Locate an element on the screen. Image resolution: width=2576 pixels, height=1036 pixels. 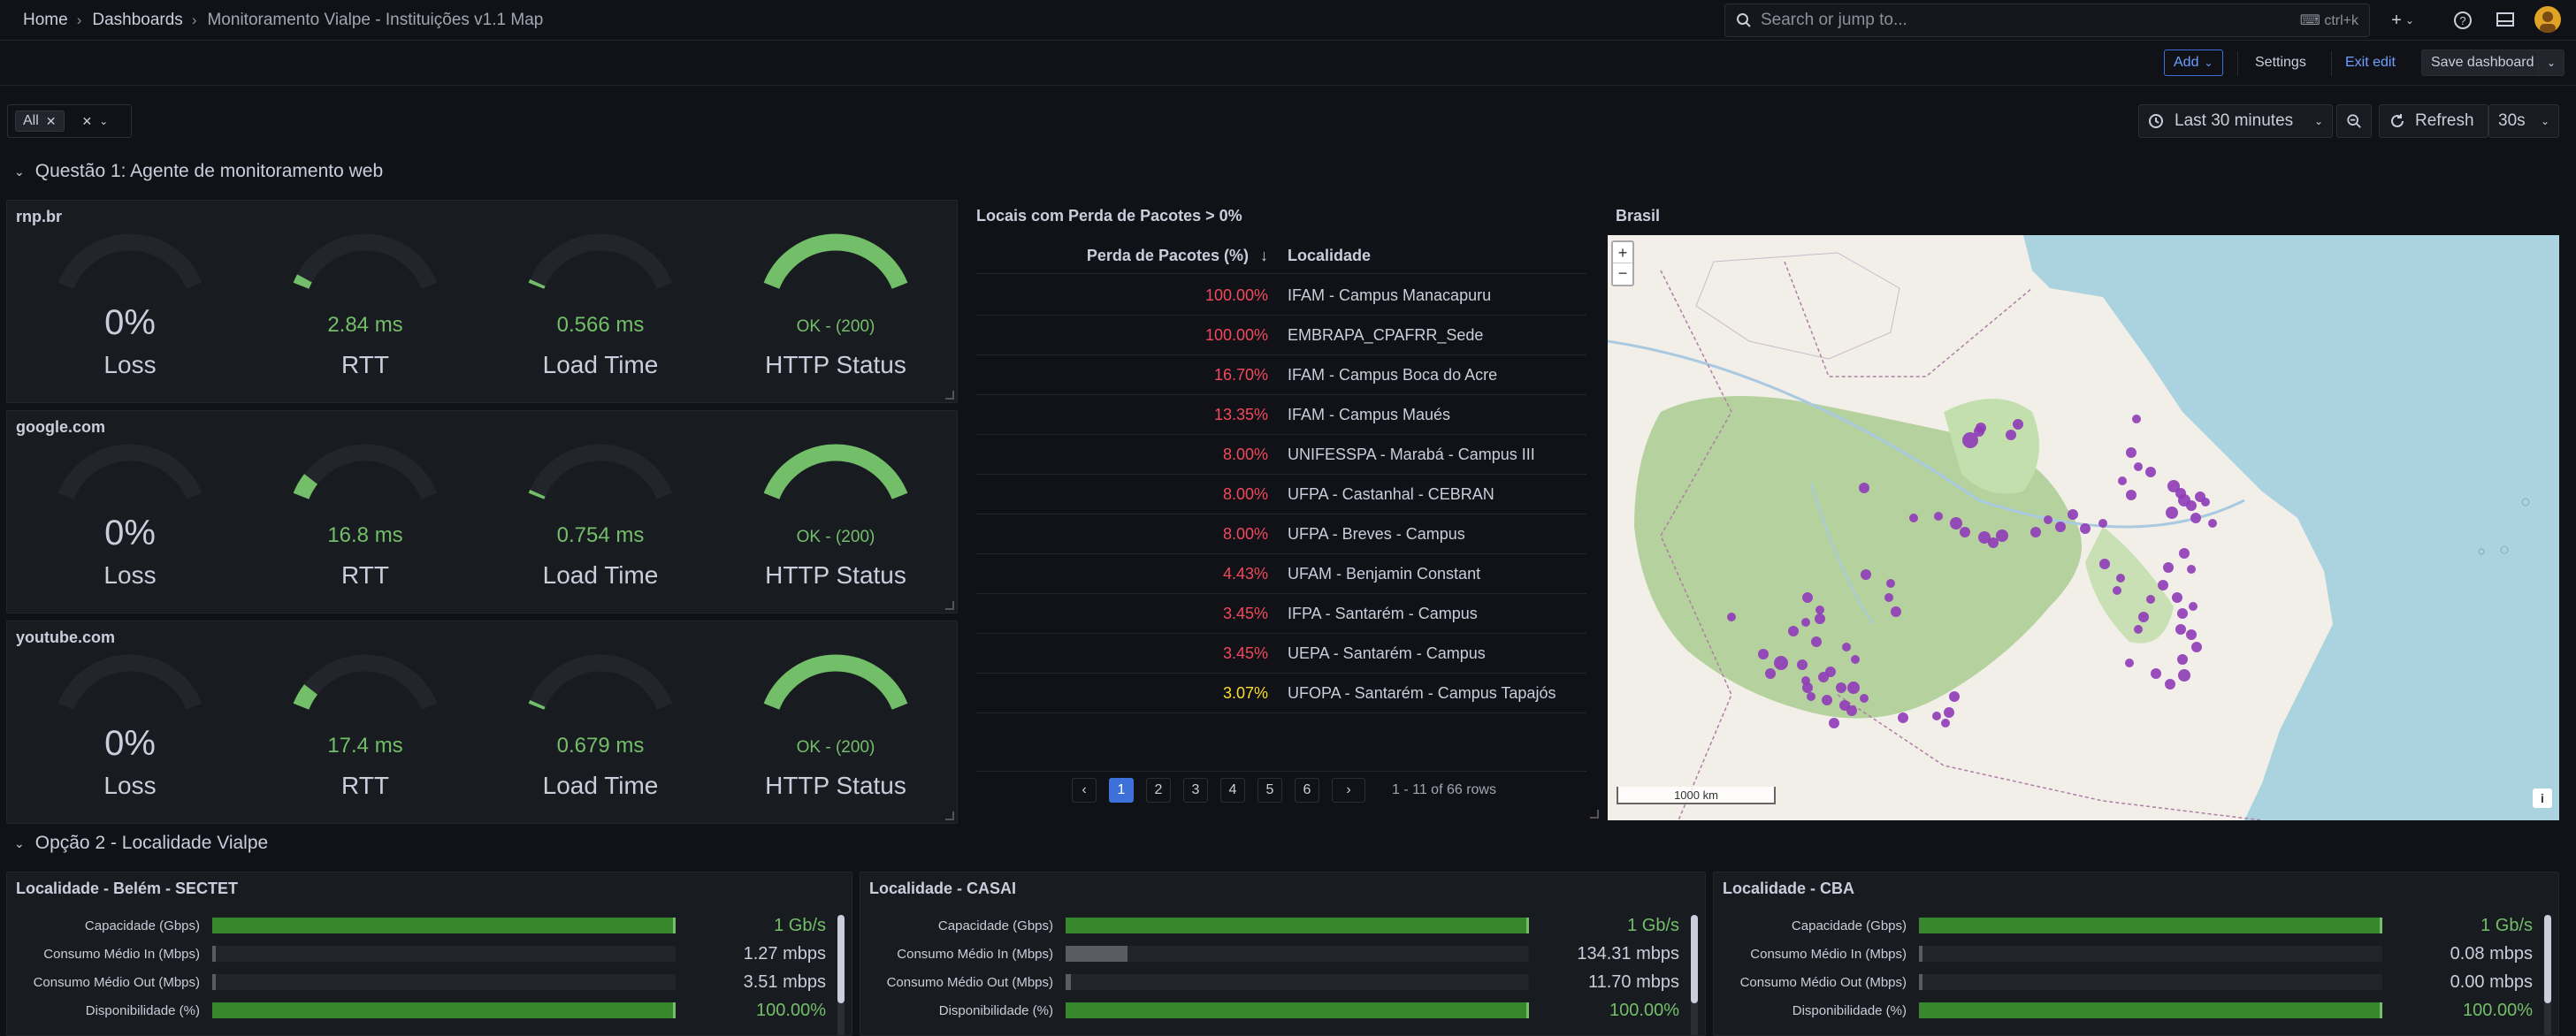
table-row: 16.70% IFAM - Campus Boca do Acre is located at coordinates (1281, 375).